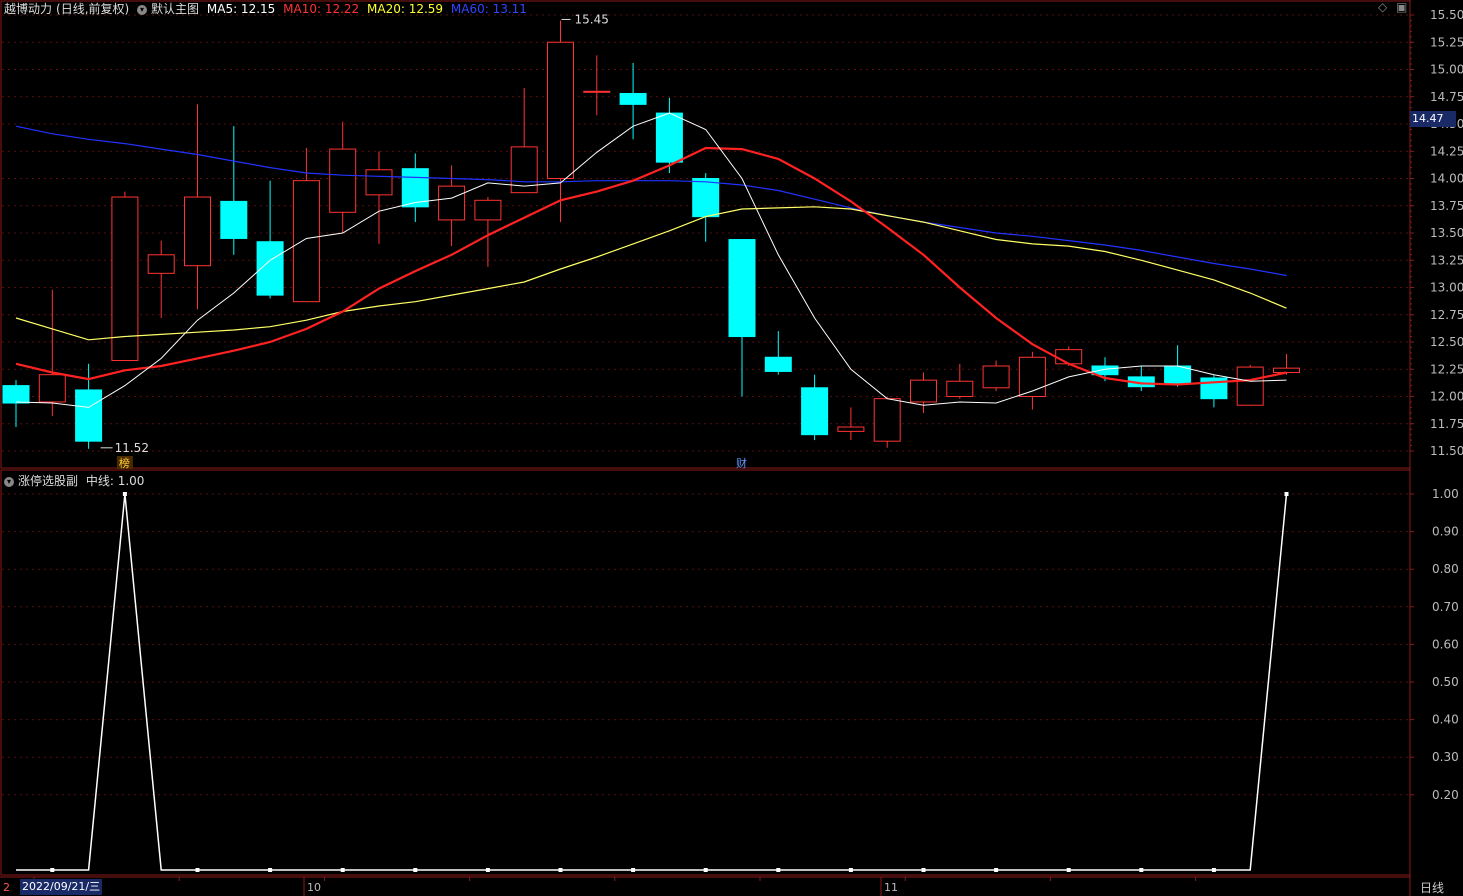 The height and width of the screenshot is (896, 1463). Describe the element at coordinates (1445, 757) in the screenshot. I see `indicator-tick-label: 0.30` at that location.